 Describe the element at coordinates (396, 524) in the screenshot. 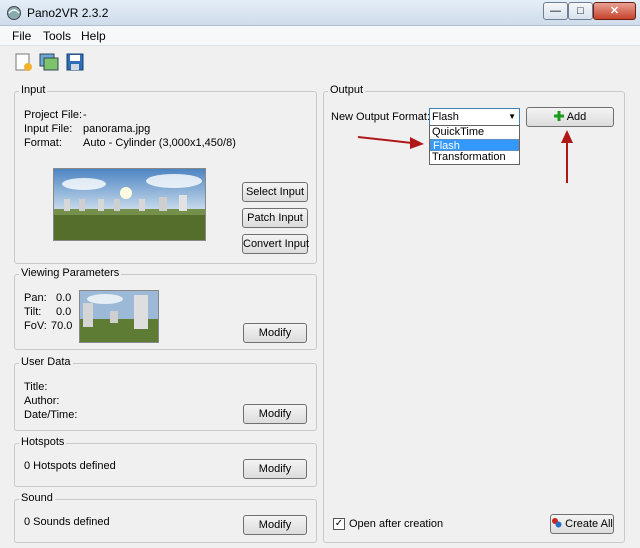

I see `open-after-creation-label: Open after creation` at that location.